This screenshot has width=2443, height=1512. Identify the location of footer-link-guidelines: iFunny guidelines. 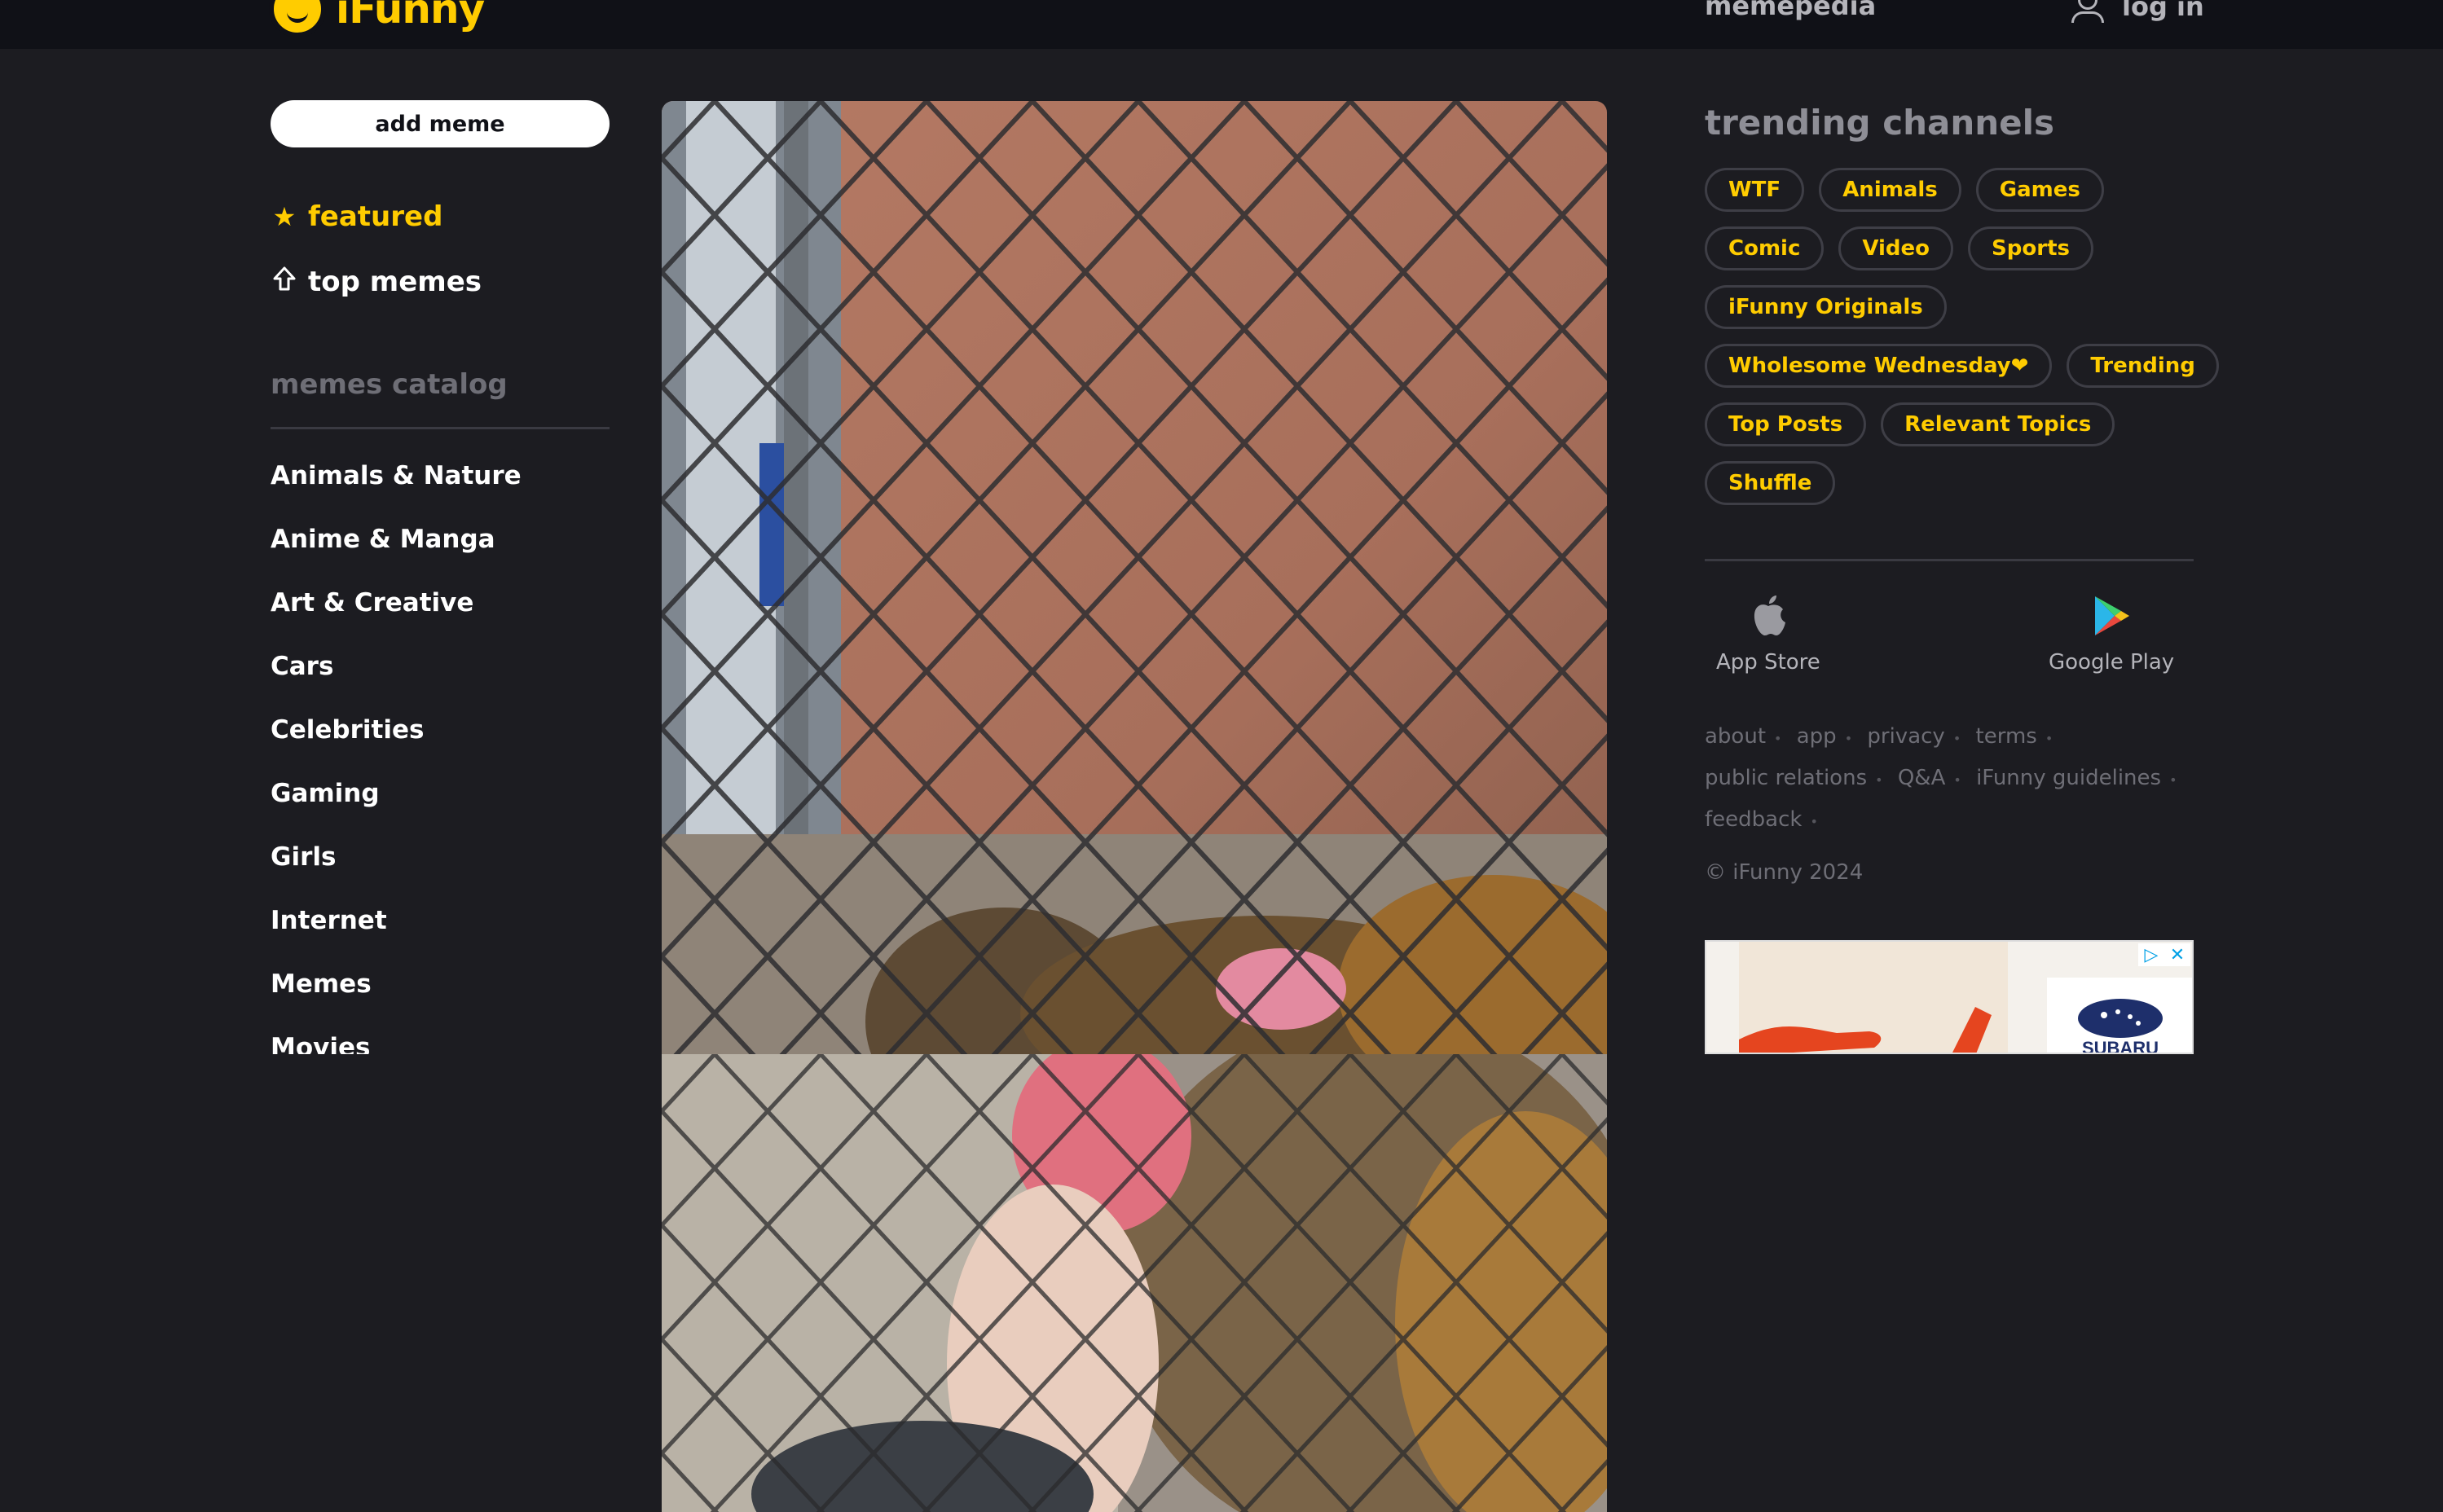
(2068, 778).